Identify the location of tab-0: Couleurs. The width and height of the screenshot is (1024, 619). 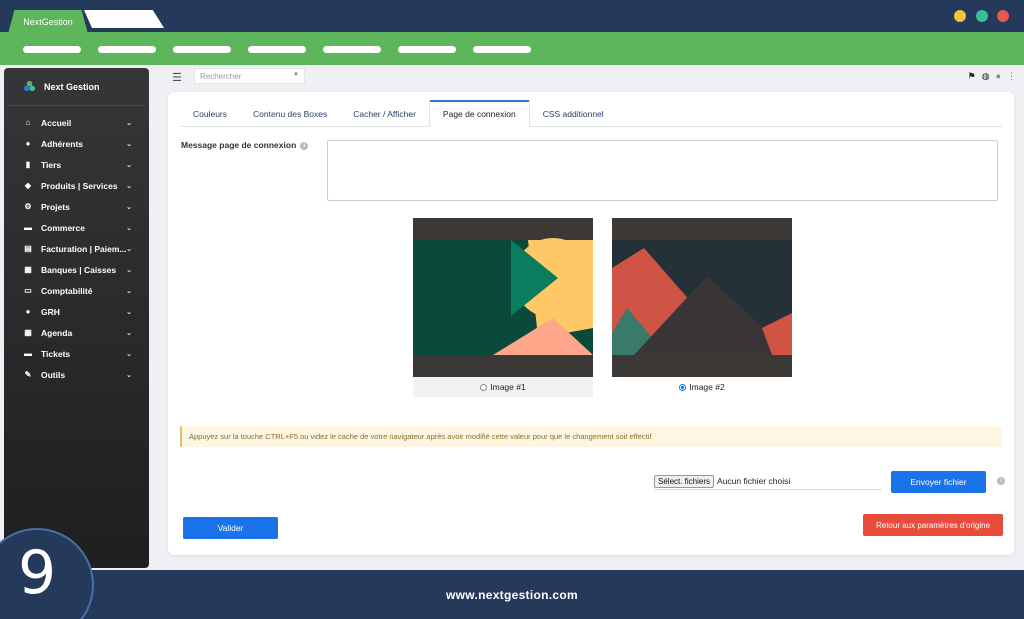
(210, 113).